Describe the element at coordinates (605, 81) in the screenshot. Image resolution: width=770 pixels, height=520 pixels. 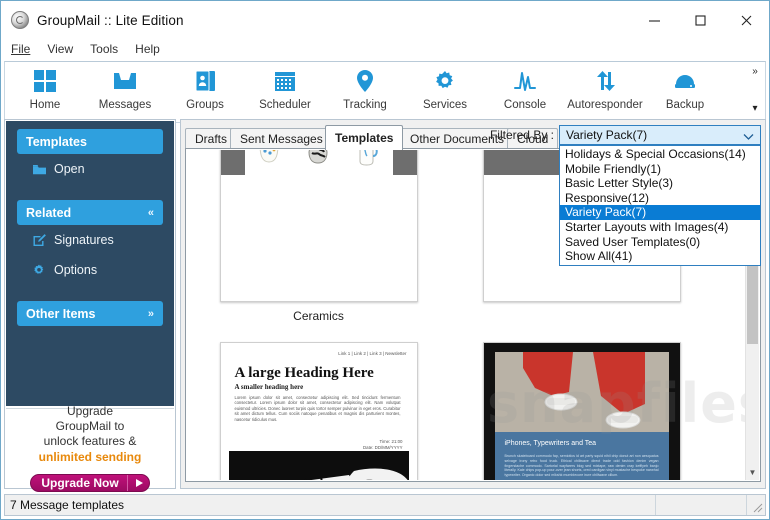
I see `refresh-arrows-icon` at that location.